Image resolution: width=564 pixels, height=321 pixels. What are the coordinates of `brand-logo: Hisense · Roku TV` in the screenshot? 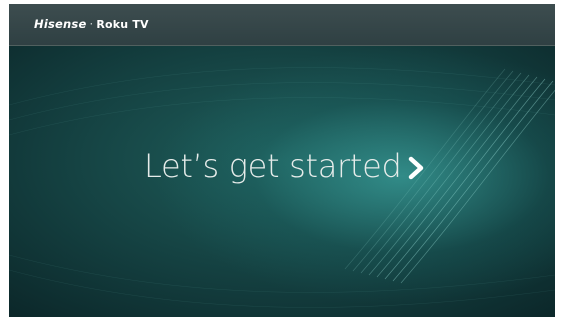 It's located at (91, 24).